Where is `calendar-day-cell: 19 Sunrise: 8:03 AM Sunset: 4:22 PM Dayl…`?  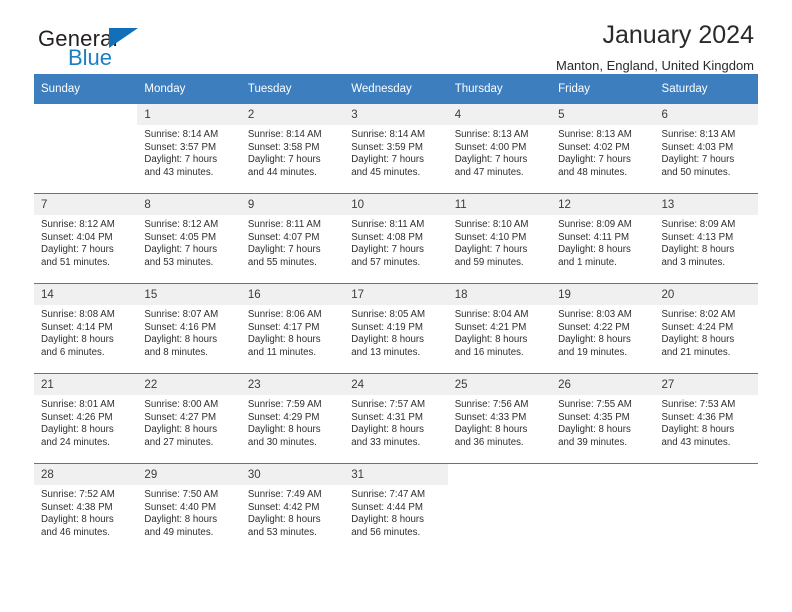
calendar-day-cell: 19 Sunrise: 8:03 AM Sunset: 4:22 PM Dayl… is located at coordinates (603, 328).